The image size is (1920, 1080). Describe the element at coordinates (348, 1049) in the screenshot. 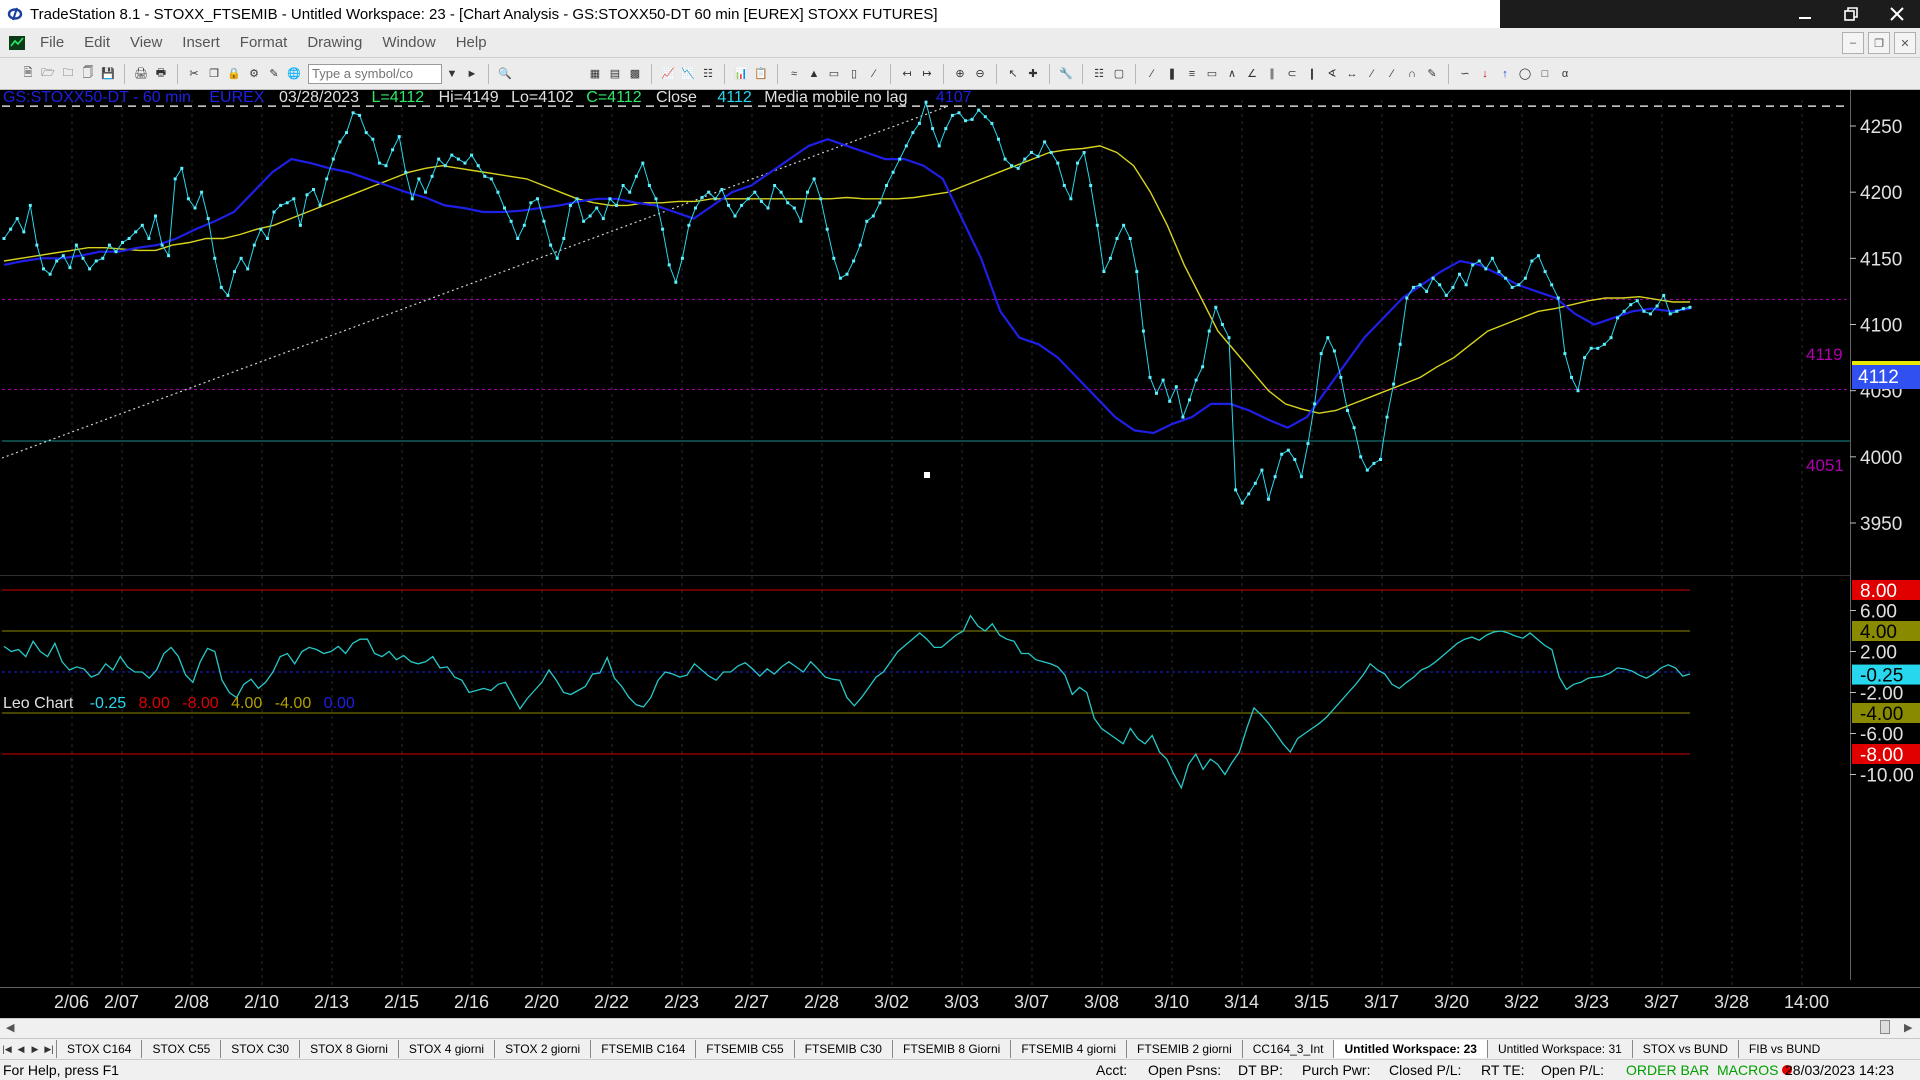

I see `tab-stox-8-giorni: STOX 8 Giorni` at that location.